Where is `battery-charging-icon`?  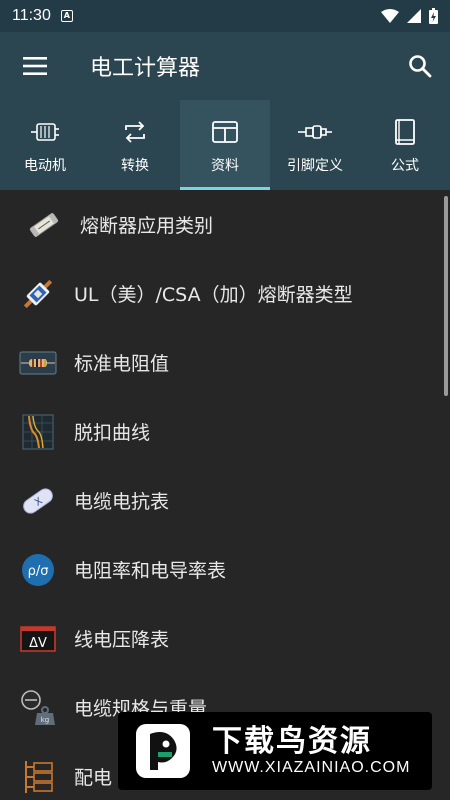
battery-charging-icon is located at coordinates (433, 16).